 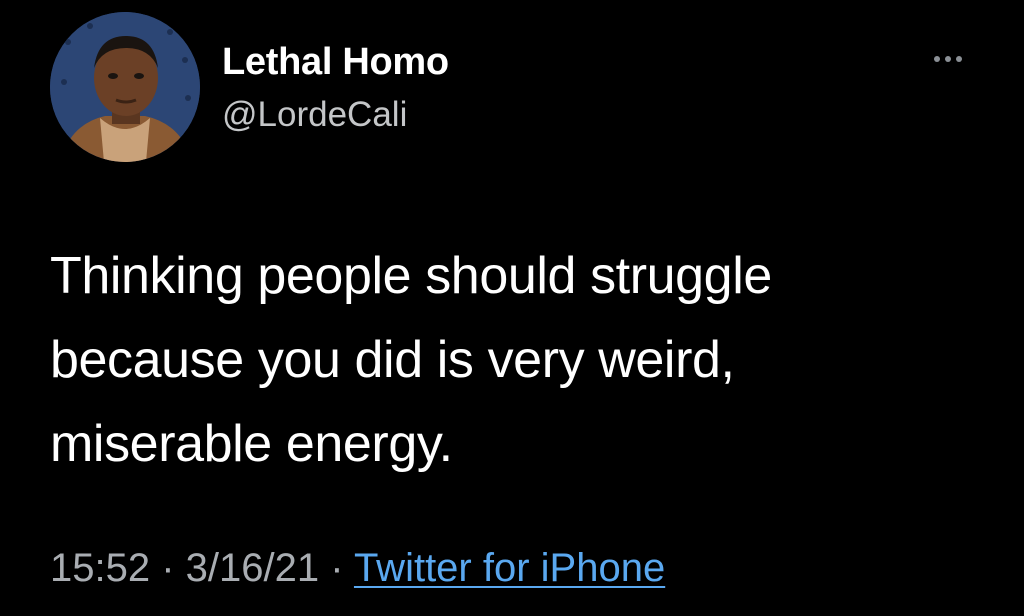 I want to click on tweet-time: 15:52, so click(x=100, y=568).